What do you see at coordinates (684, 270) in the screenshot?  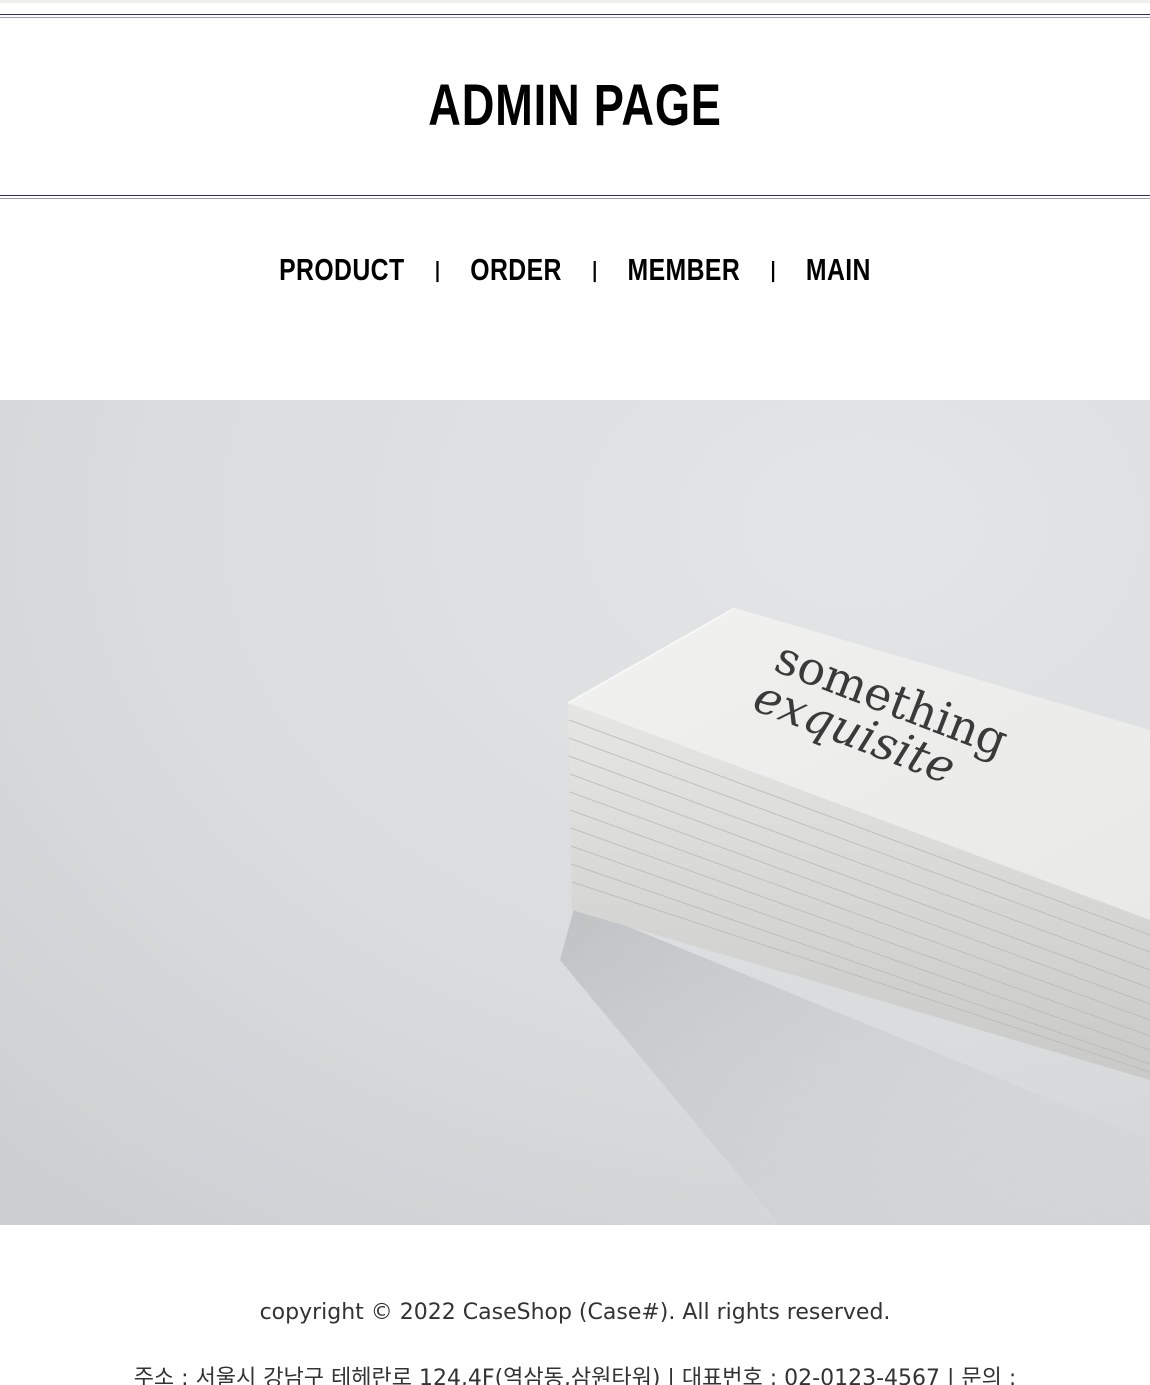 I see `nav-member: MEMBER` at bounding box center [684, 270].